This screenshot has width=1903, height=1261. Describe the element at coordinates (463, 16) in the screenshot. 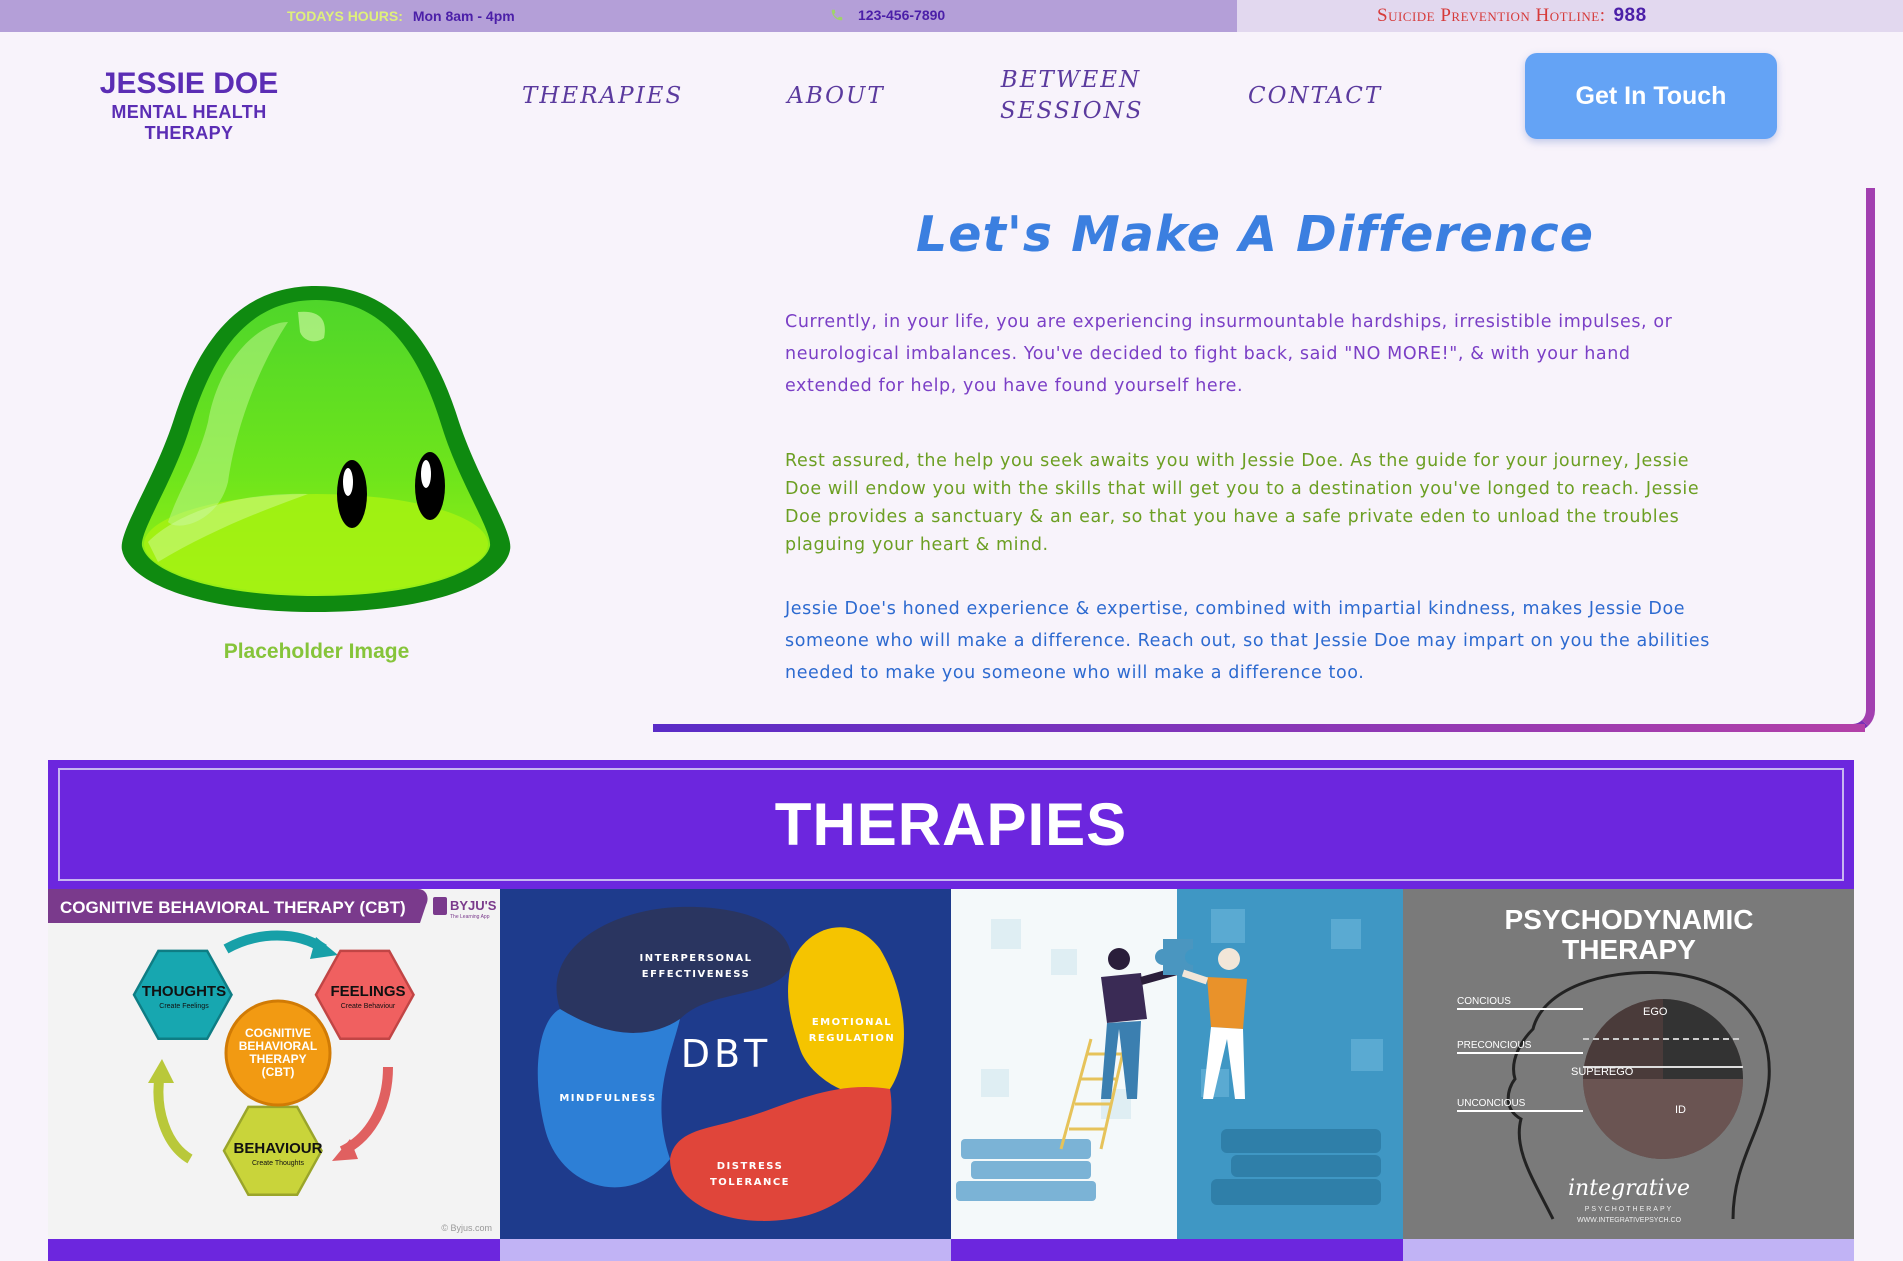

I see `hours-value: Mon 8am - 4pm` at that location.